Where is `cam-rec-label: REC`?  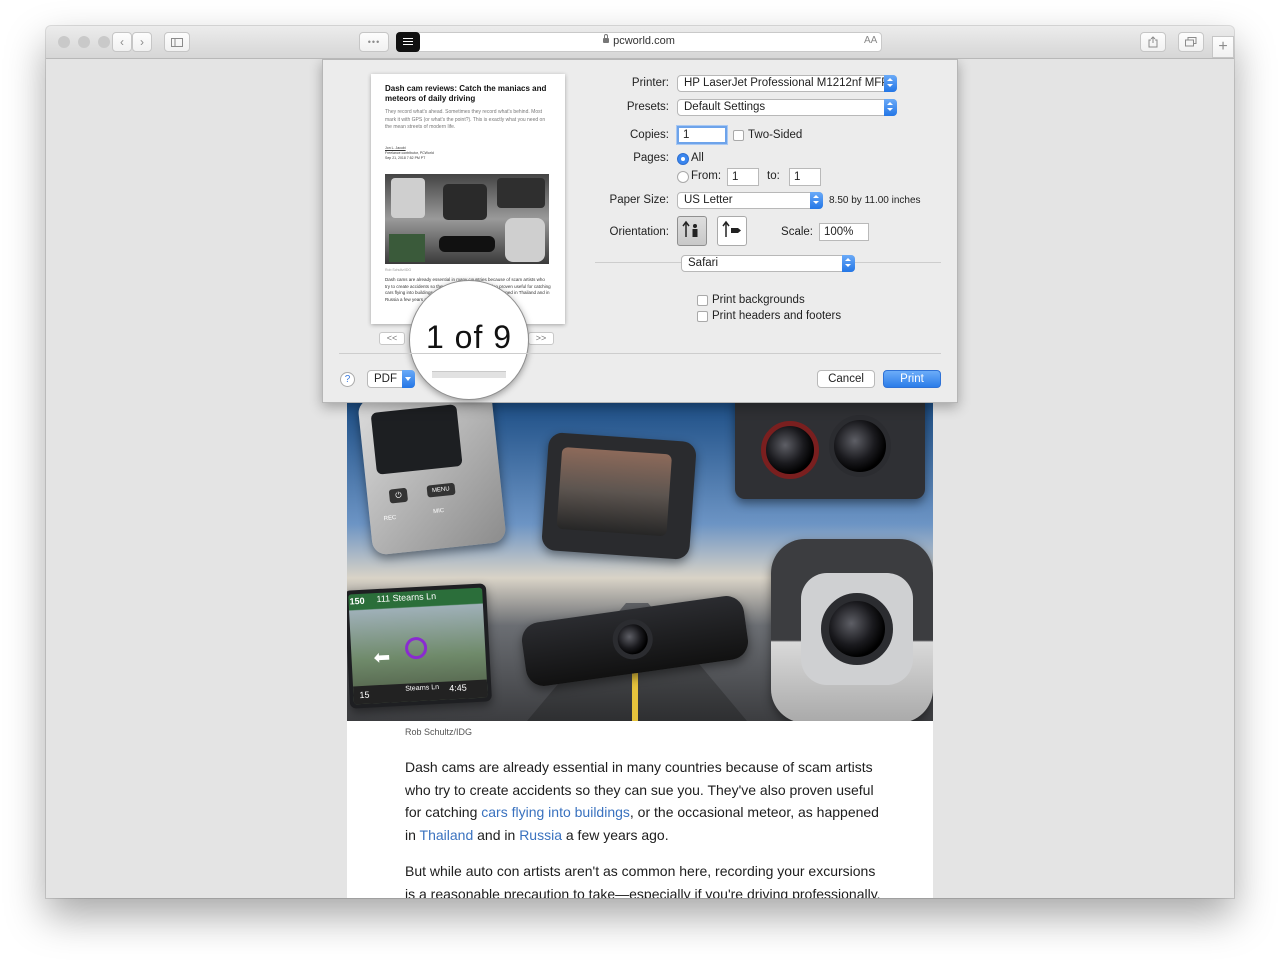 cam-rec-label: REC is located at coordinates (390, 518).